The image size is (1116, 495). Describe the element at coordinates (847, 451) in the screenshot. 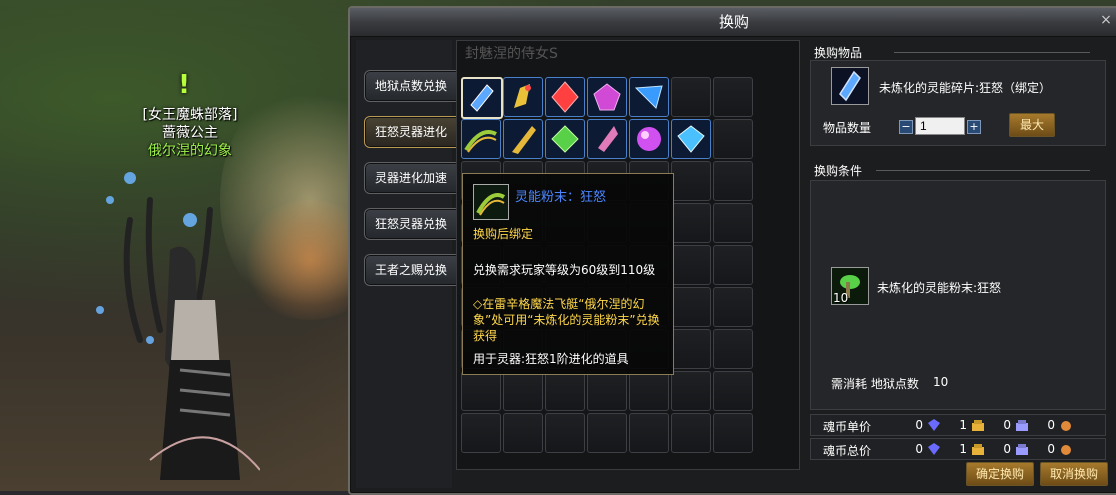

I see `total-price-label: 魂币总价` at that location.